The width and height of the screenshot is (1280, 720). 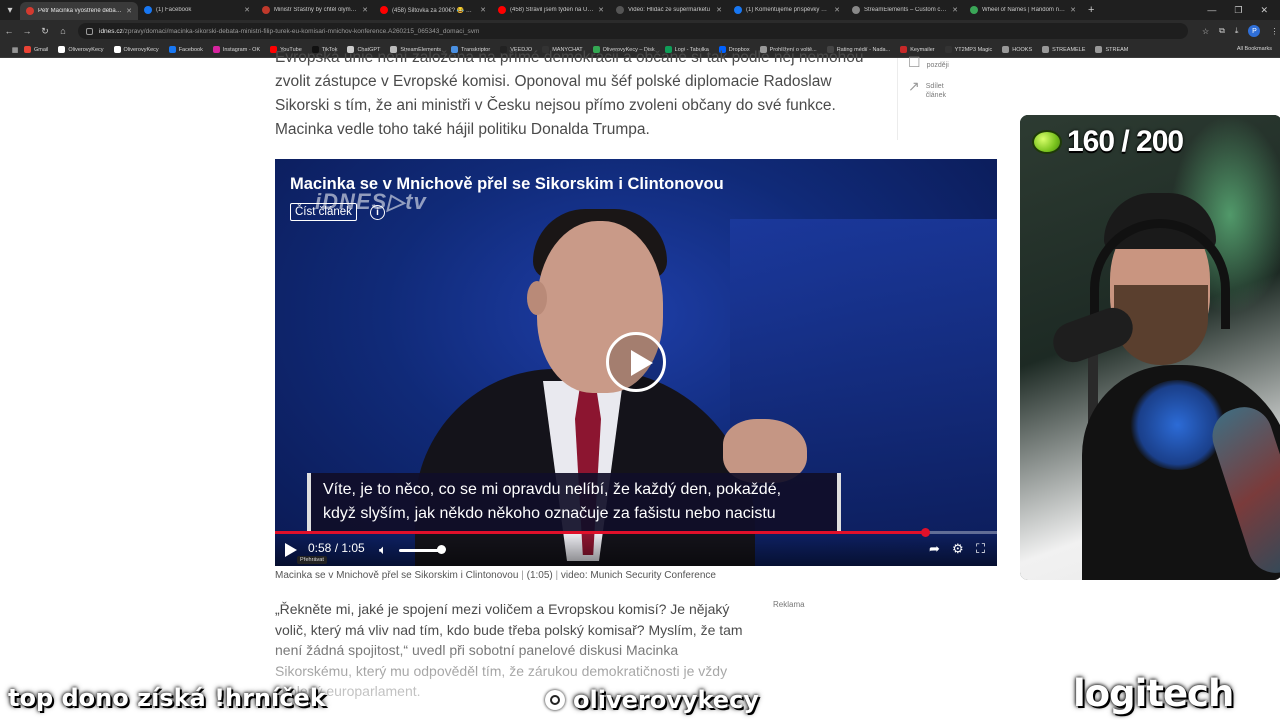 I want to click on share-button: ↗ Sdílet článek, so click(x=932, y=89).